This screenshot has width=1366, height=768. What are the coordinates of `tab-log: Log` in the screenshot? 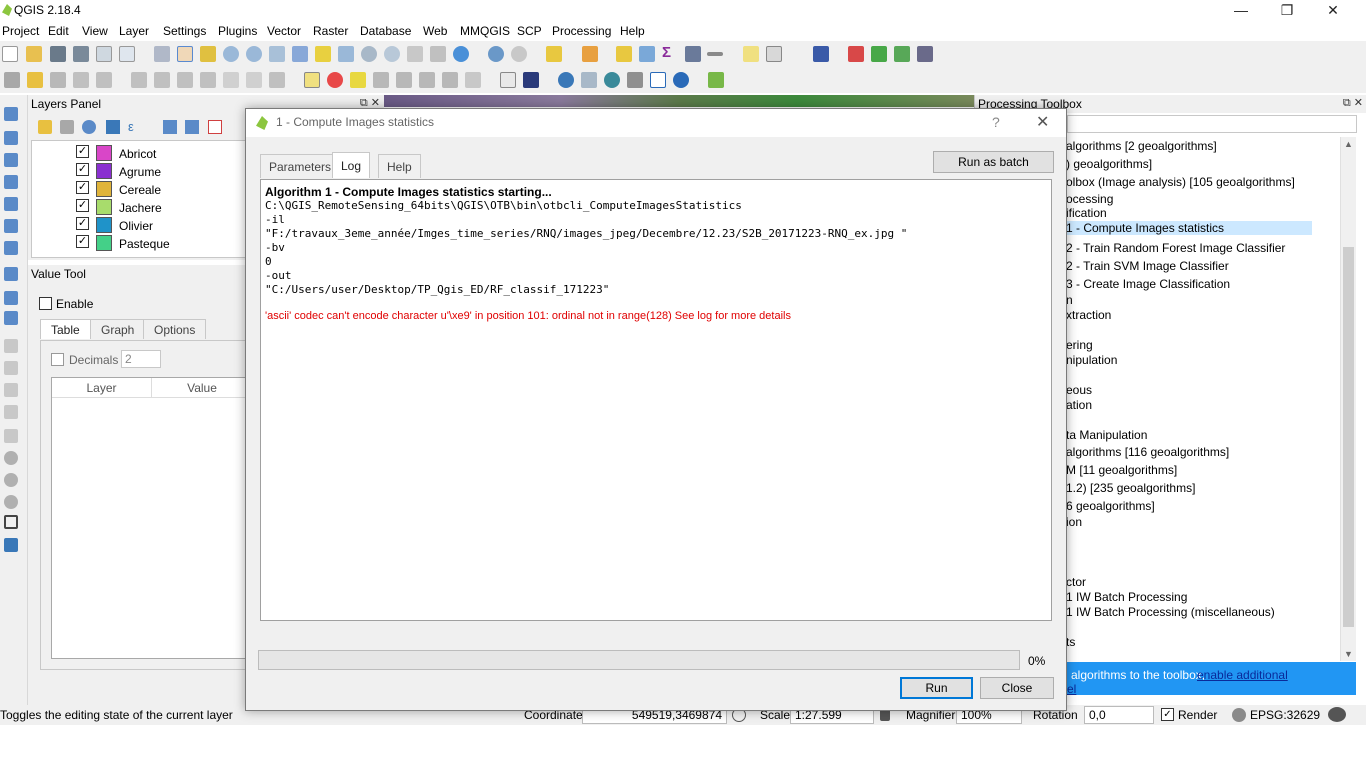 It's located at (351, 165).